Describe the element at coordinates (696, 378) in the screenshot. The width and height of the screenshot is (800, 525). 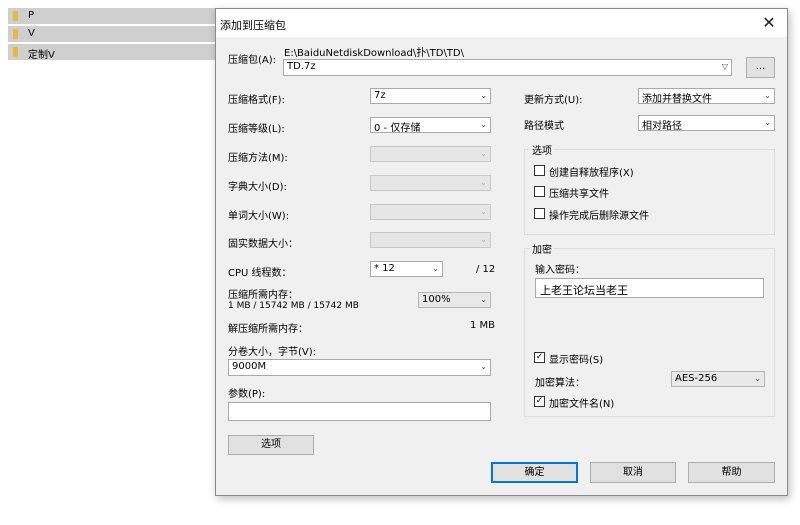
I see `encryption-method-value: AES-256` at that location.